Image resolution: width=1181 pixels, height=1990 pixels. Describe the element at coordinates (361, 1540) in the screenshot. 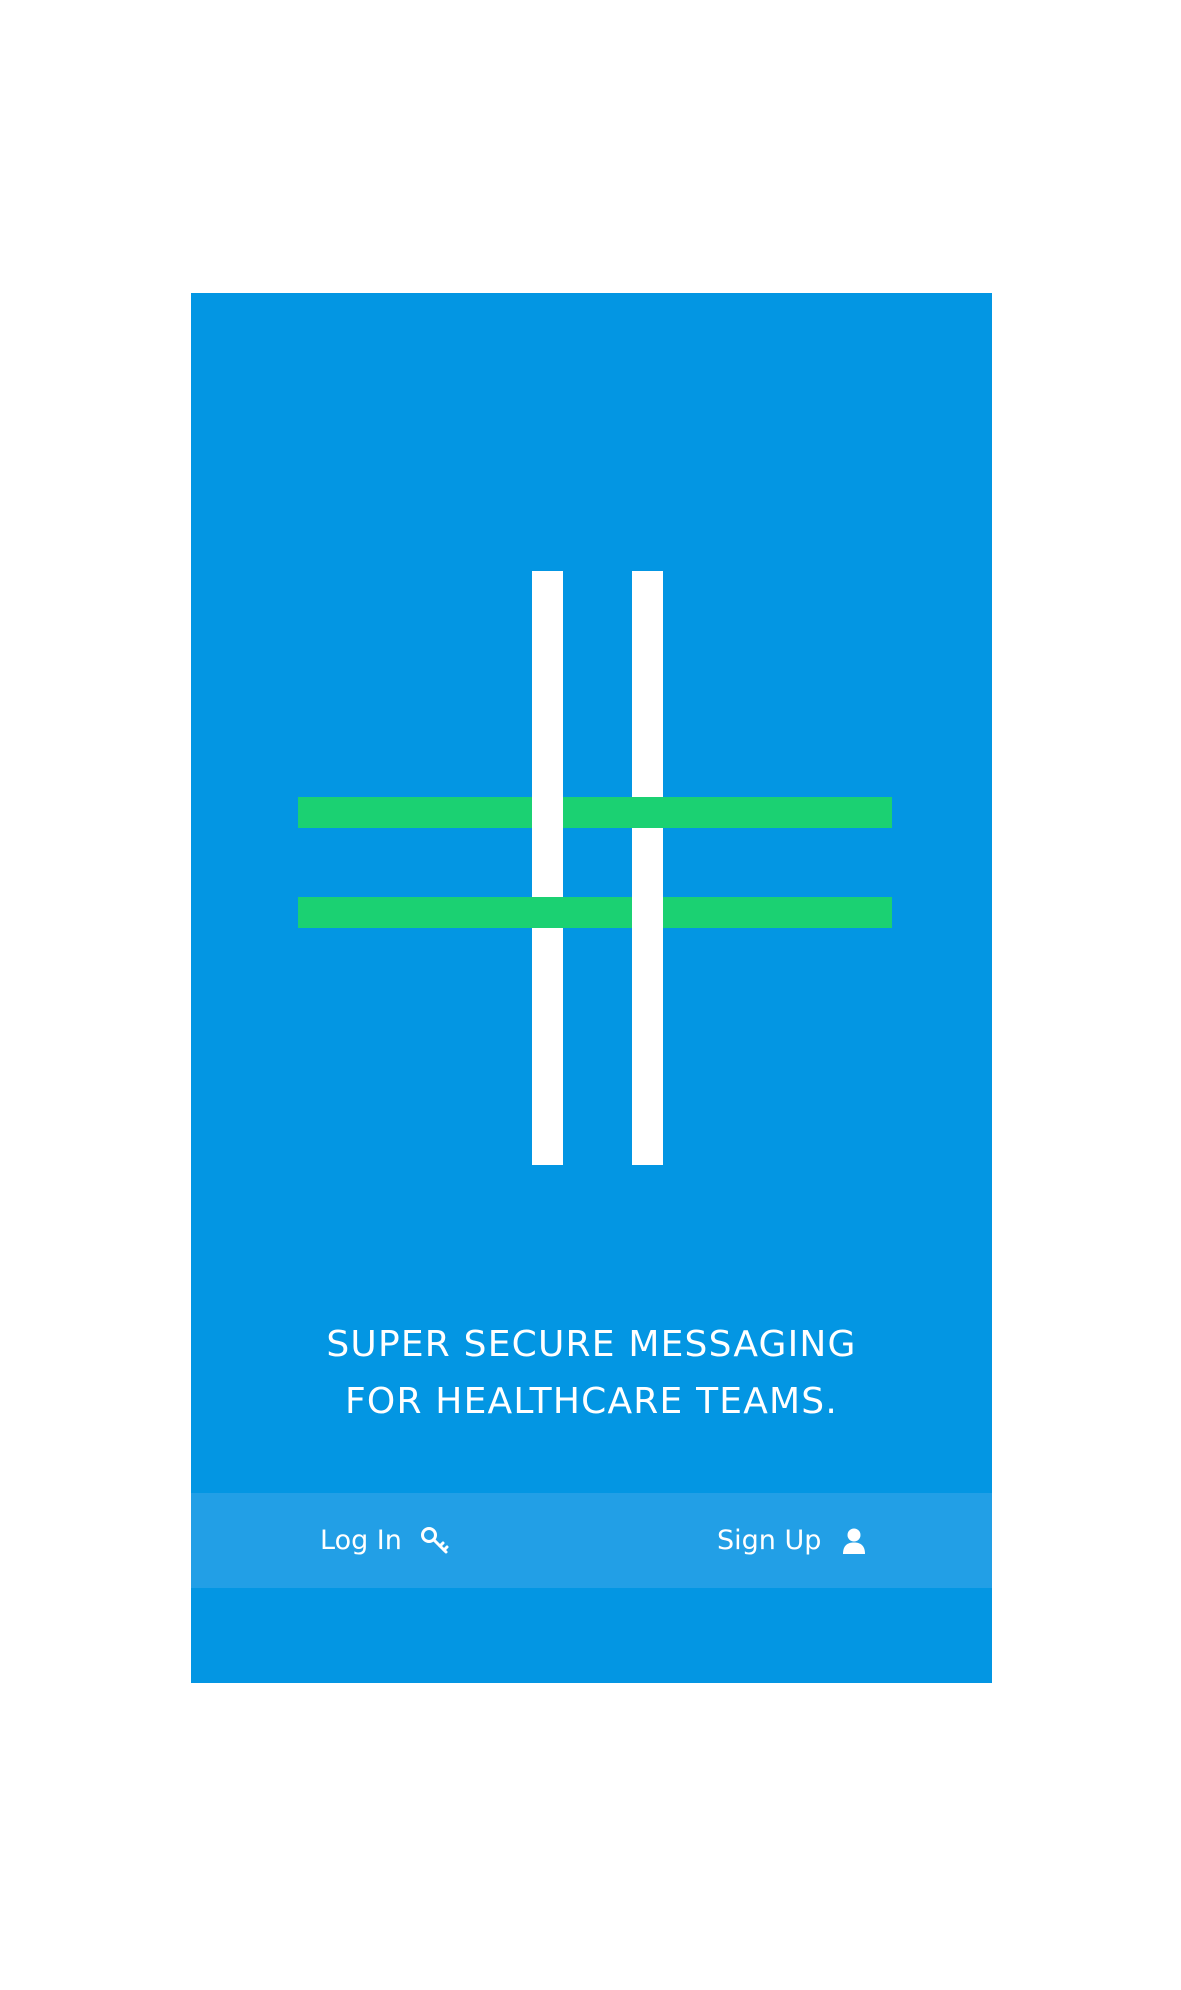

I see `login-label: Log In` at that location.